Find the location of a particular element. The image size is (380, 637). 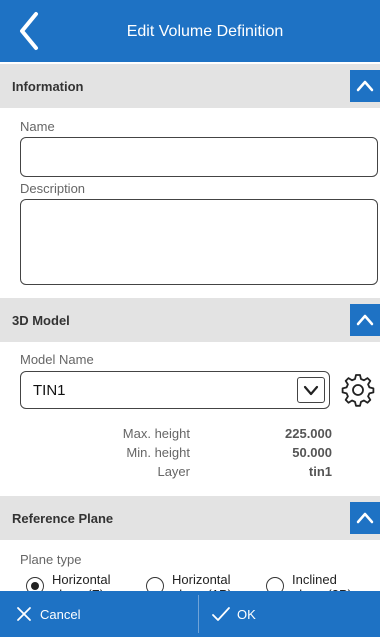

app-header: Edit Volume Definition is located at coordinates (190, 31).